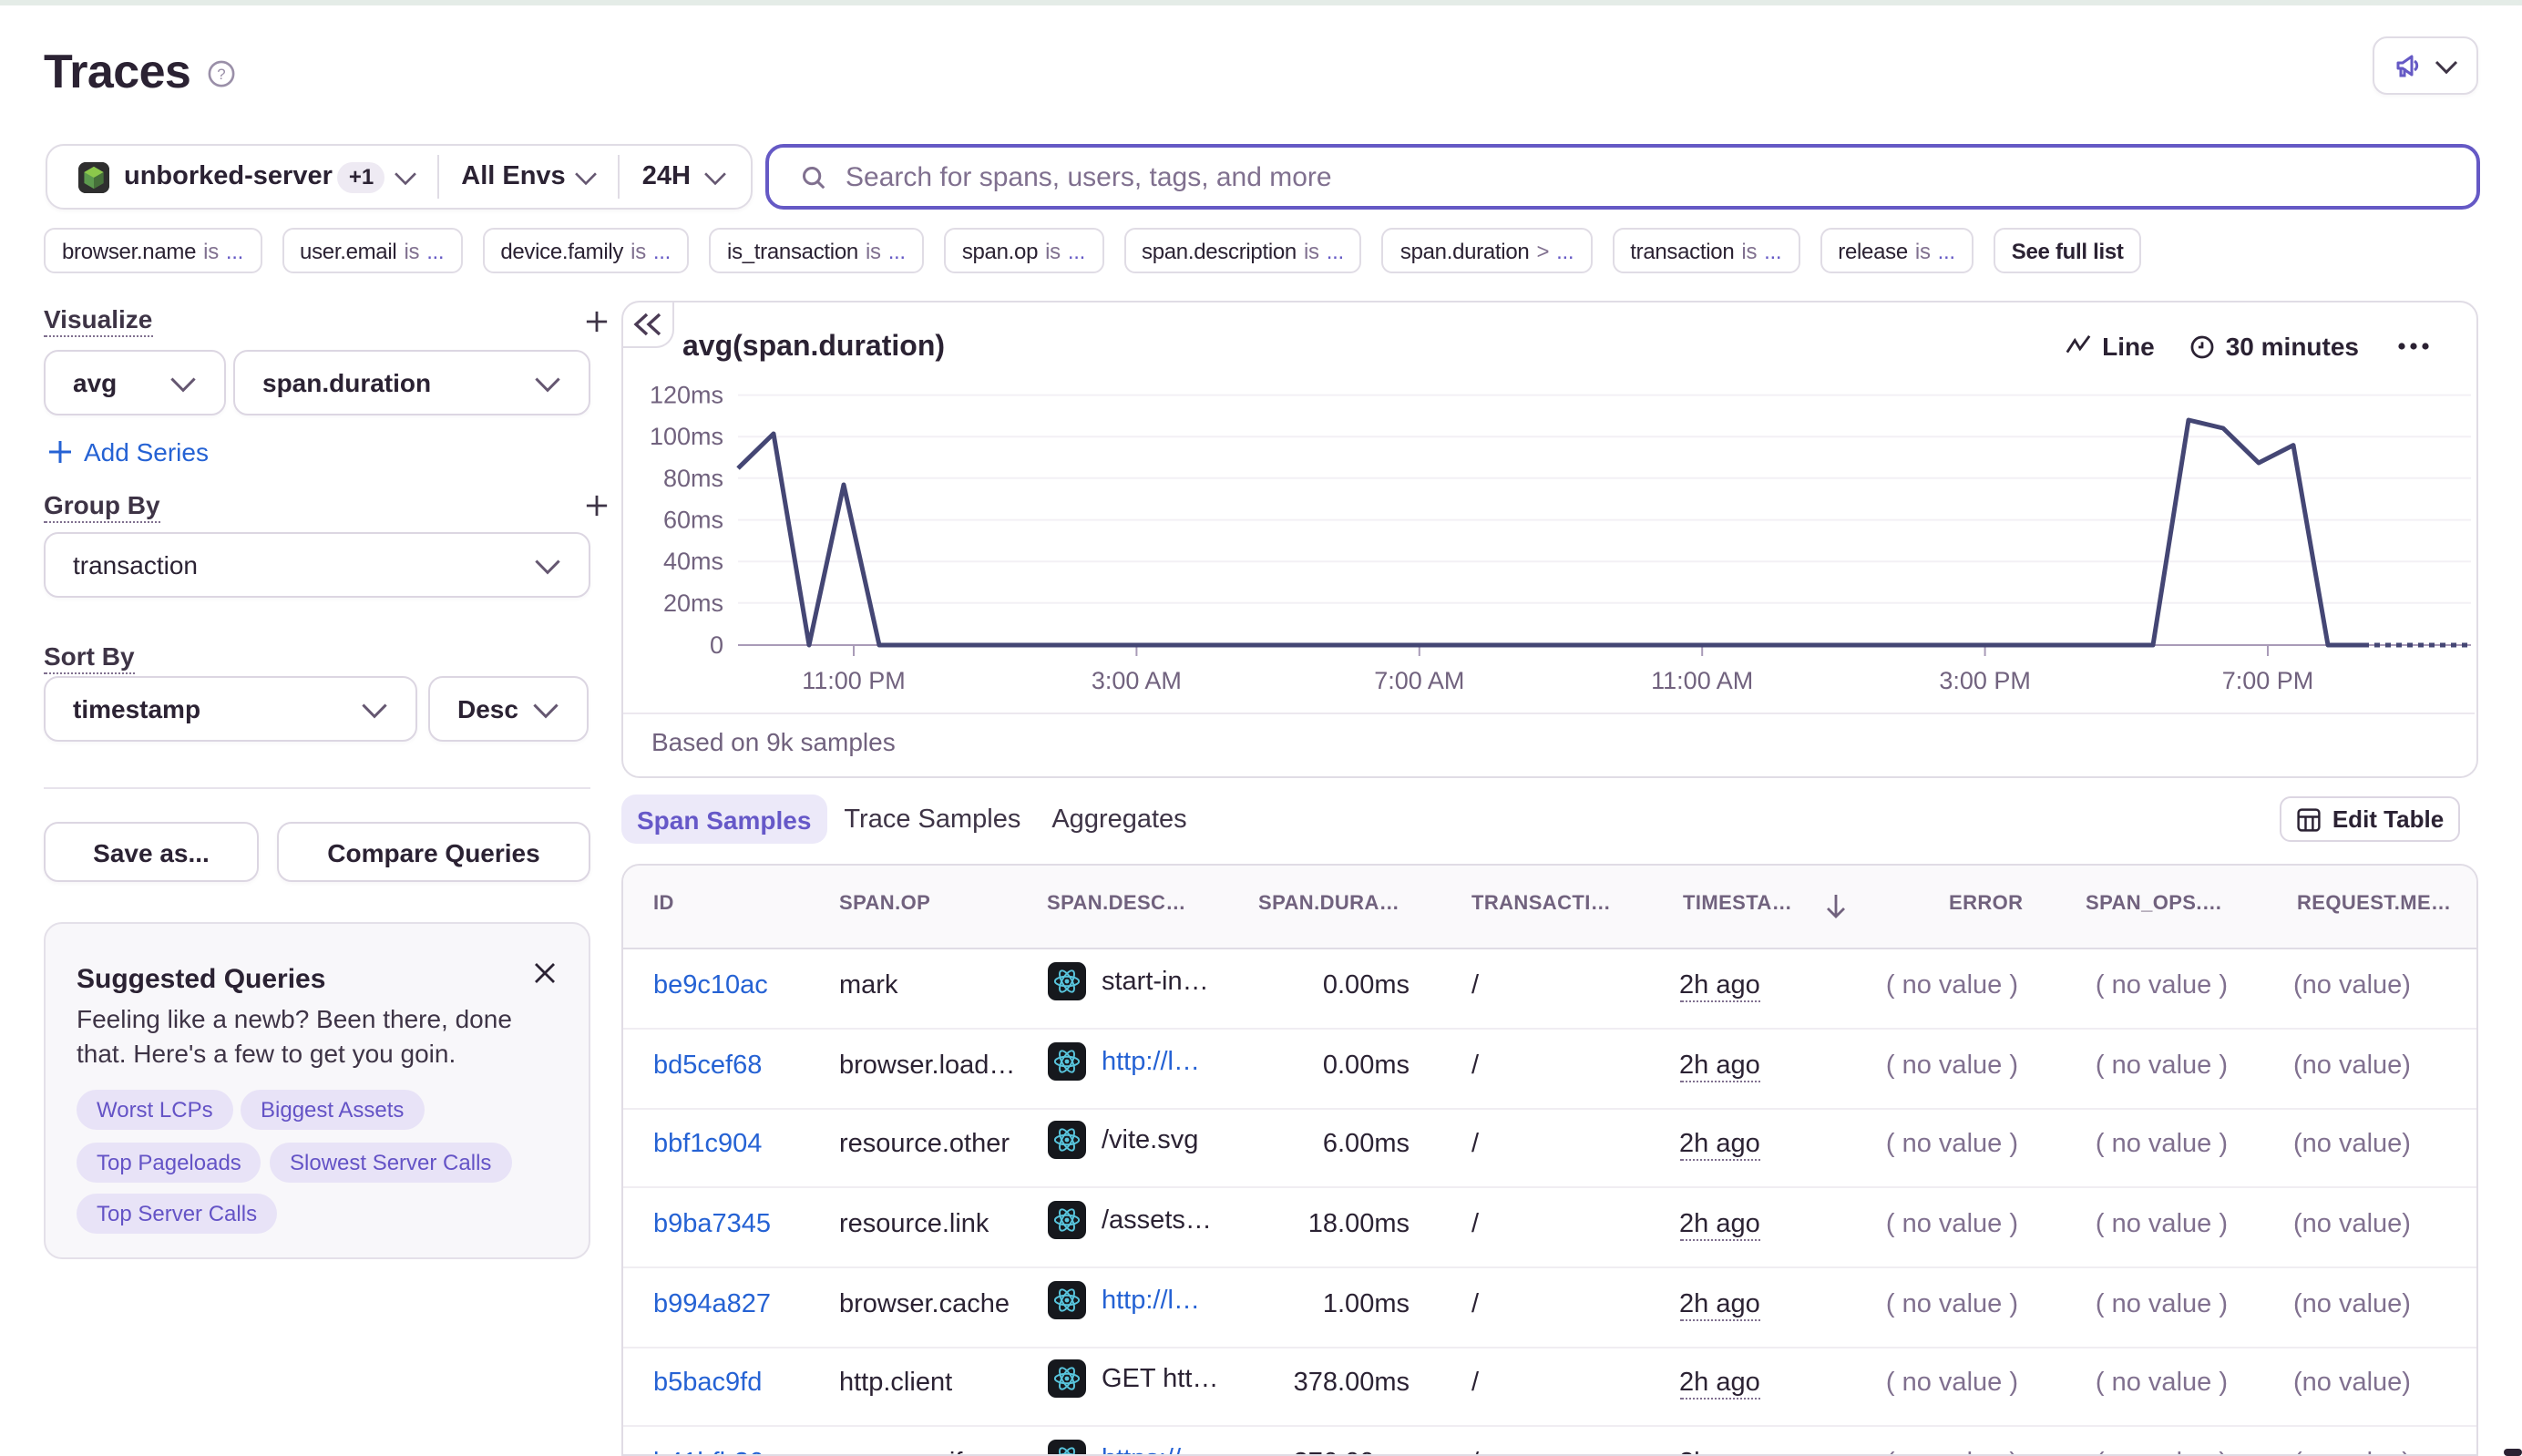 The width and height of the screenshot is (2522, 1456). Describe the element at coordinates (1701, 681) in the screenshot. I see `svg-text: 11:00 AM` at that location.